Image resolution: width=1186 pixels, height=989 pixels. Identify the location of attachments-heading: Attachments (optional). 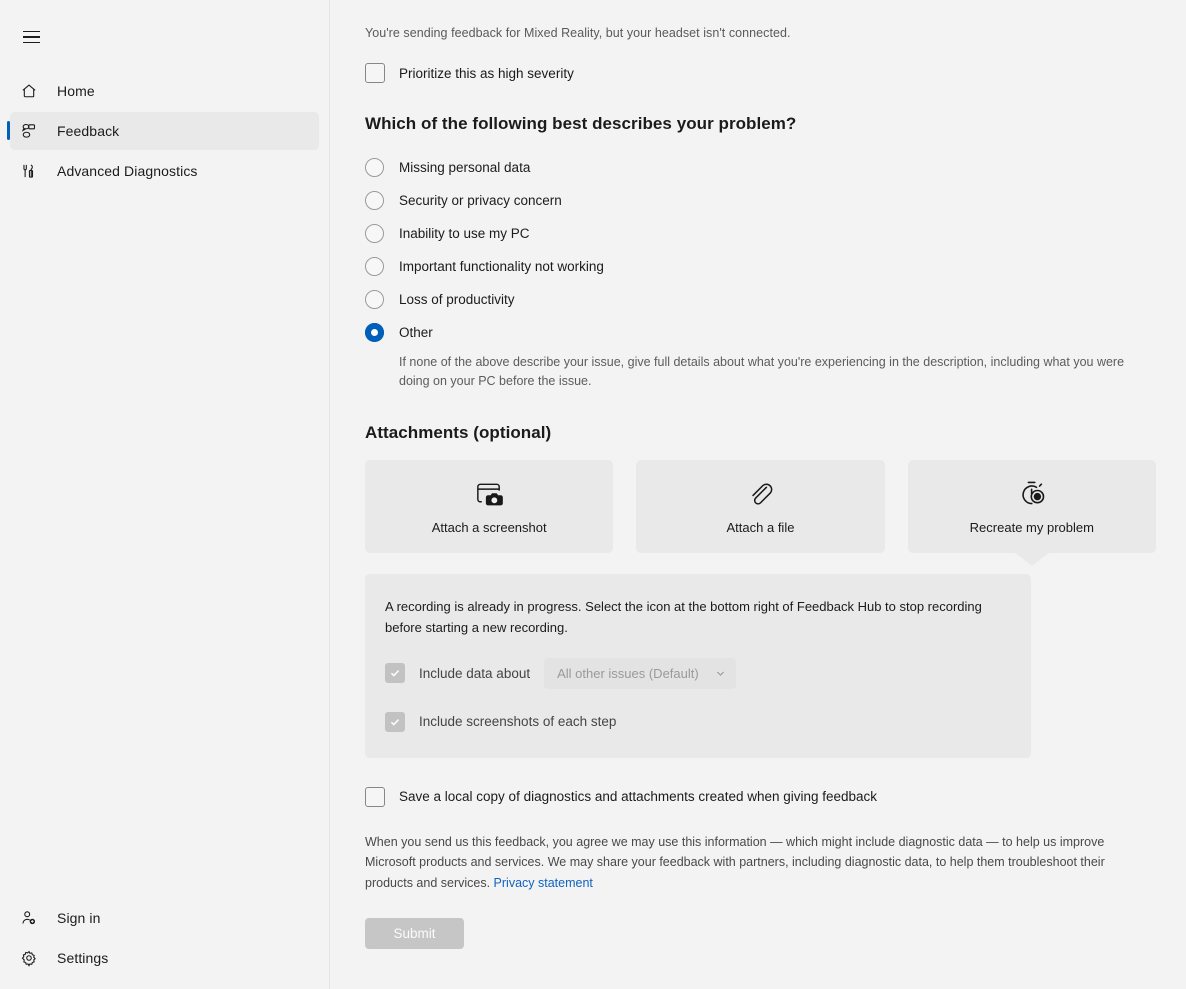
(458, 432).